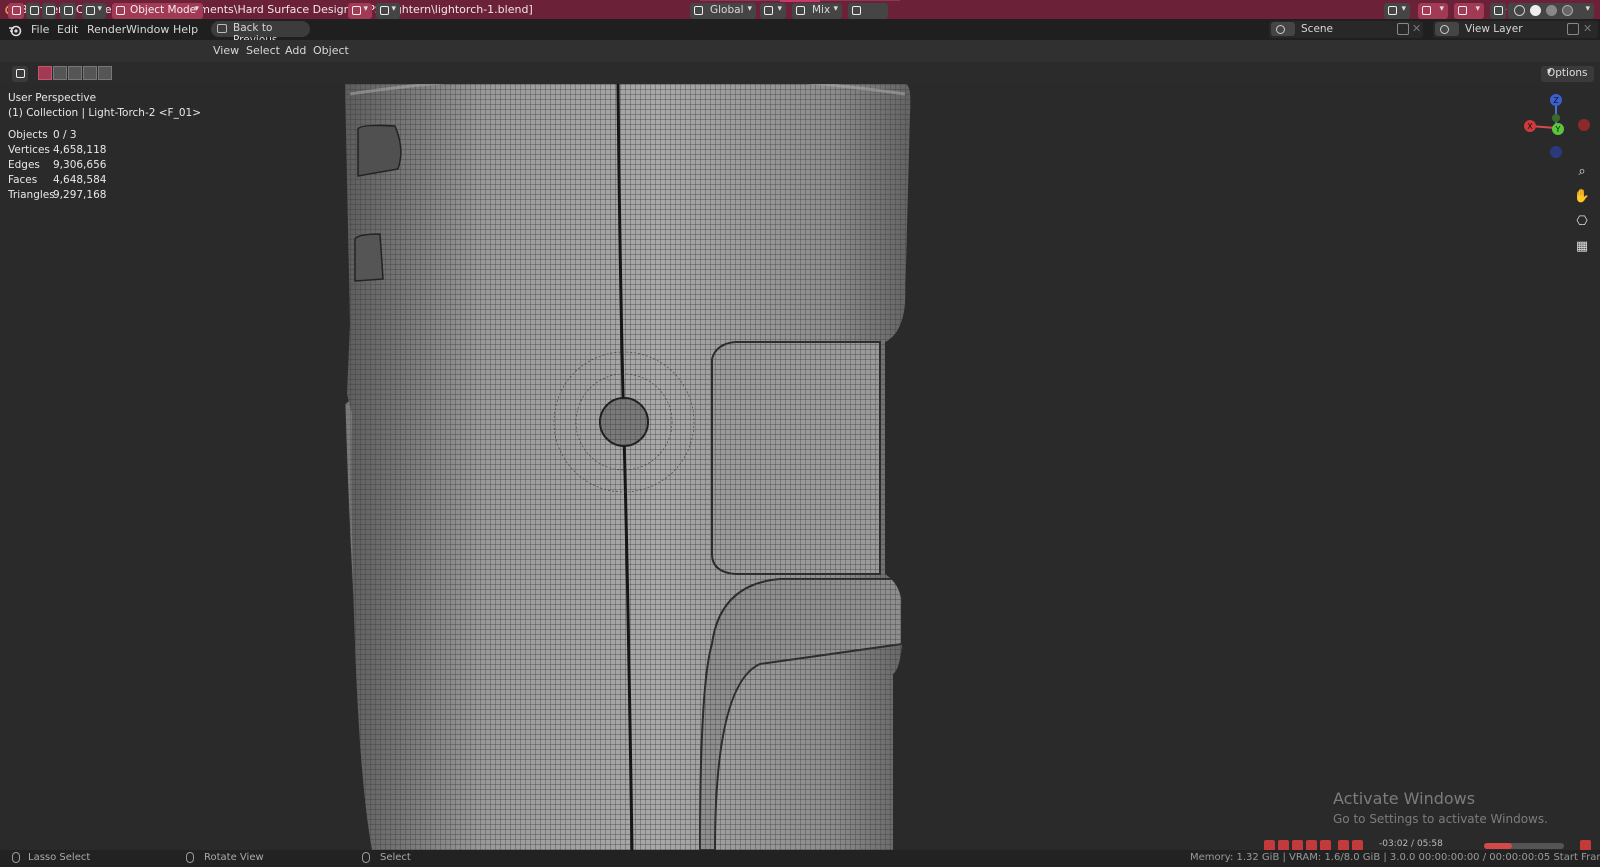 The width and height of the screenshot is (1600, 867). I want to click on move-tool-button, so click(33, 11).